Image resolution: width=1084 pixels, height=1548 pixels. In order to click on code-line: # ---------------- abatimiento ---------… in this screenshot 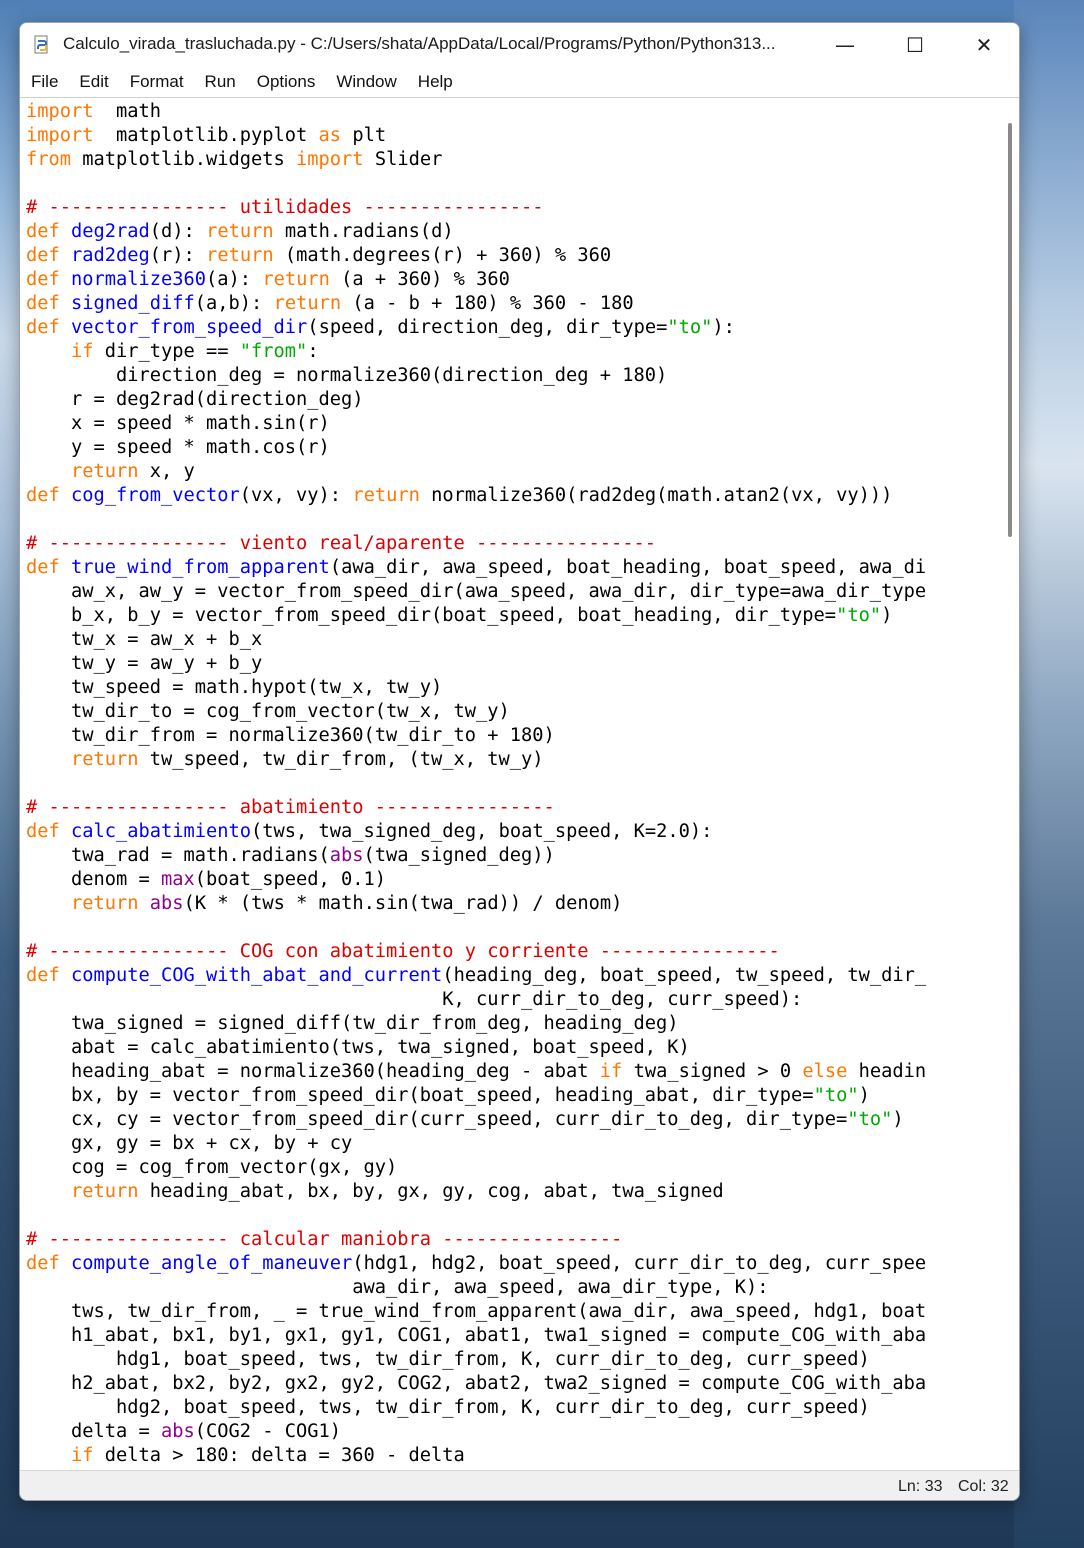, I will do `click(290, 807)`.